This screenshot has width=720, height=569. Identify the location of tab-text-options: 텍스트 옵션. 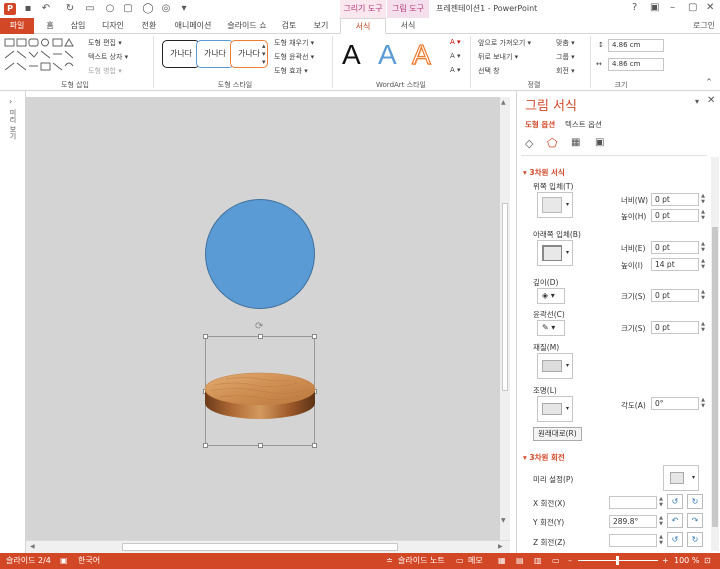
(583, 124).